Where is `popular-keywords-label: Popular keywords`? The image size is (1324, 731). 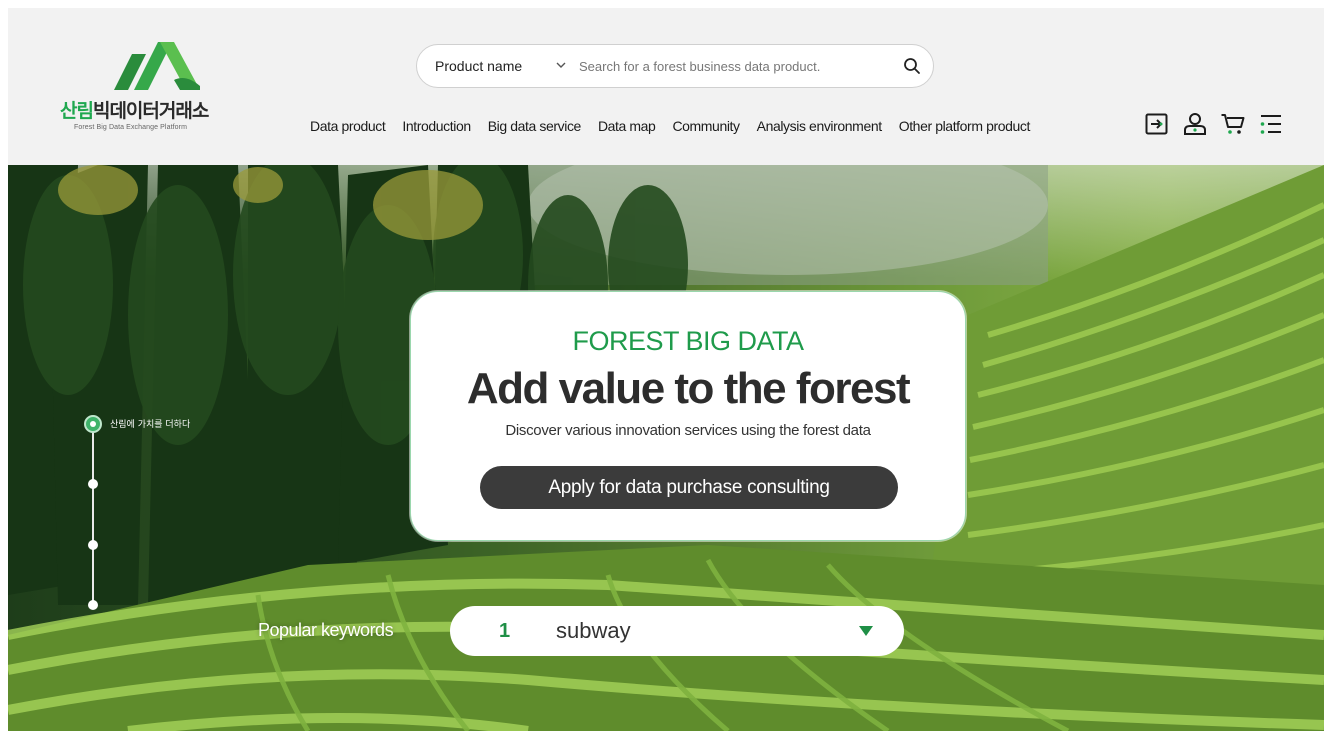
popular-keywords-label: Popular keywords is located at coordinates (326, 630).